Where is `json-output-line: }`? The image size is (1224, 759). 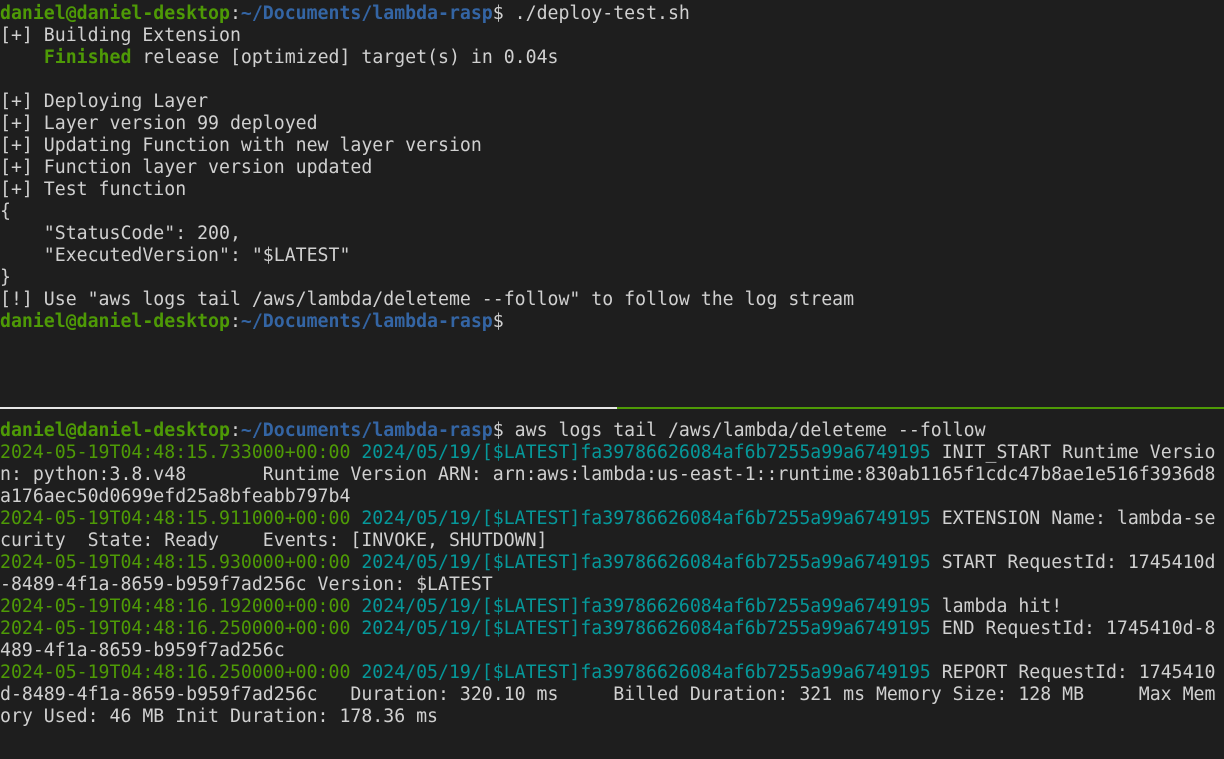
json-output-line: } is located at coordinates (5, 277).